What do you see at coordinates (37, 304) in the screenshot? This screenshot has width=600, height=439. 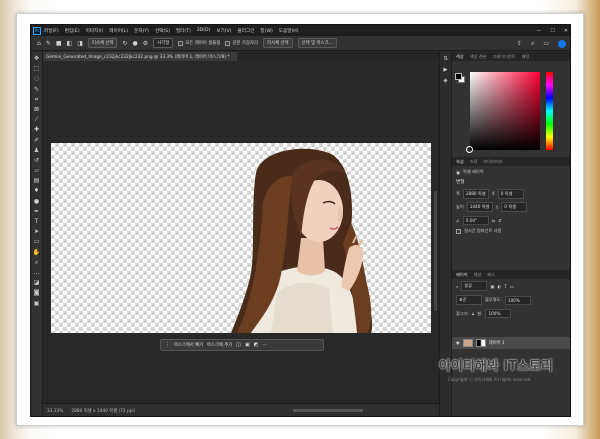 I see `screen-mode-icon: ▣` at bounding box center [37, 304].